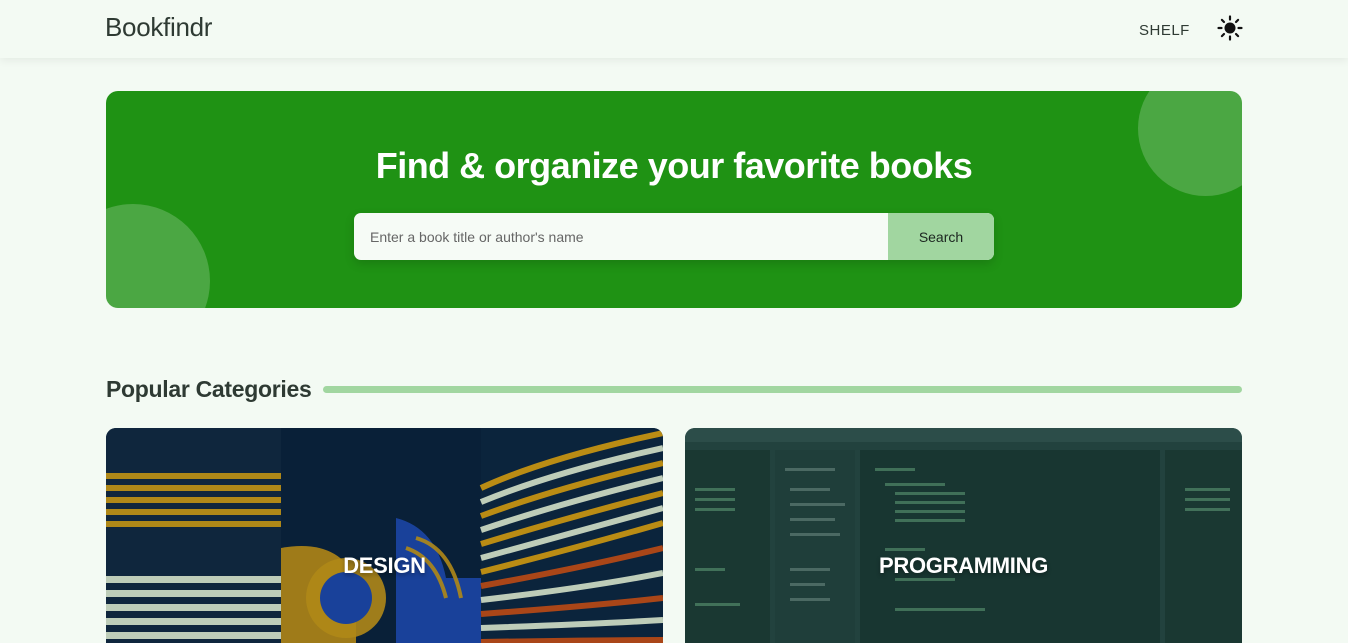  I want to click on section-title: Popular Categories, so click(209, 389).